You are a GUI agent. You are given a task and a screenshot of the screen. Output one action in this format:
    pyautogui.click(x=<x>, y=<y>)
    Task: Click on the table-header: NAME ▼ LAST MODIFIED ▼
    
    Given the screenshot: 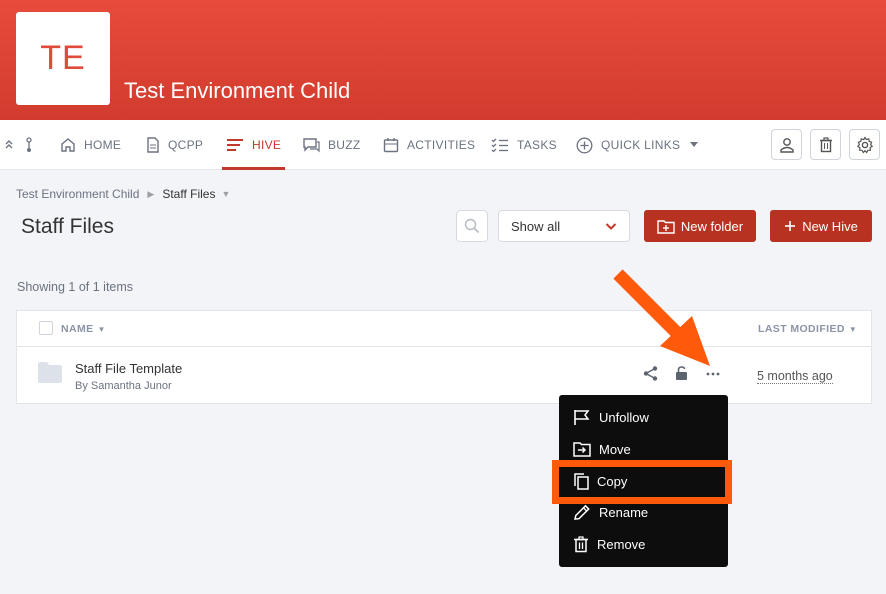 What is the action you would take?
    pyautogui.click(x=444, y=329)
    